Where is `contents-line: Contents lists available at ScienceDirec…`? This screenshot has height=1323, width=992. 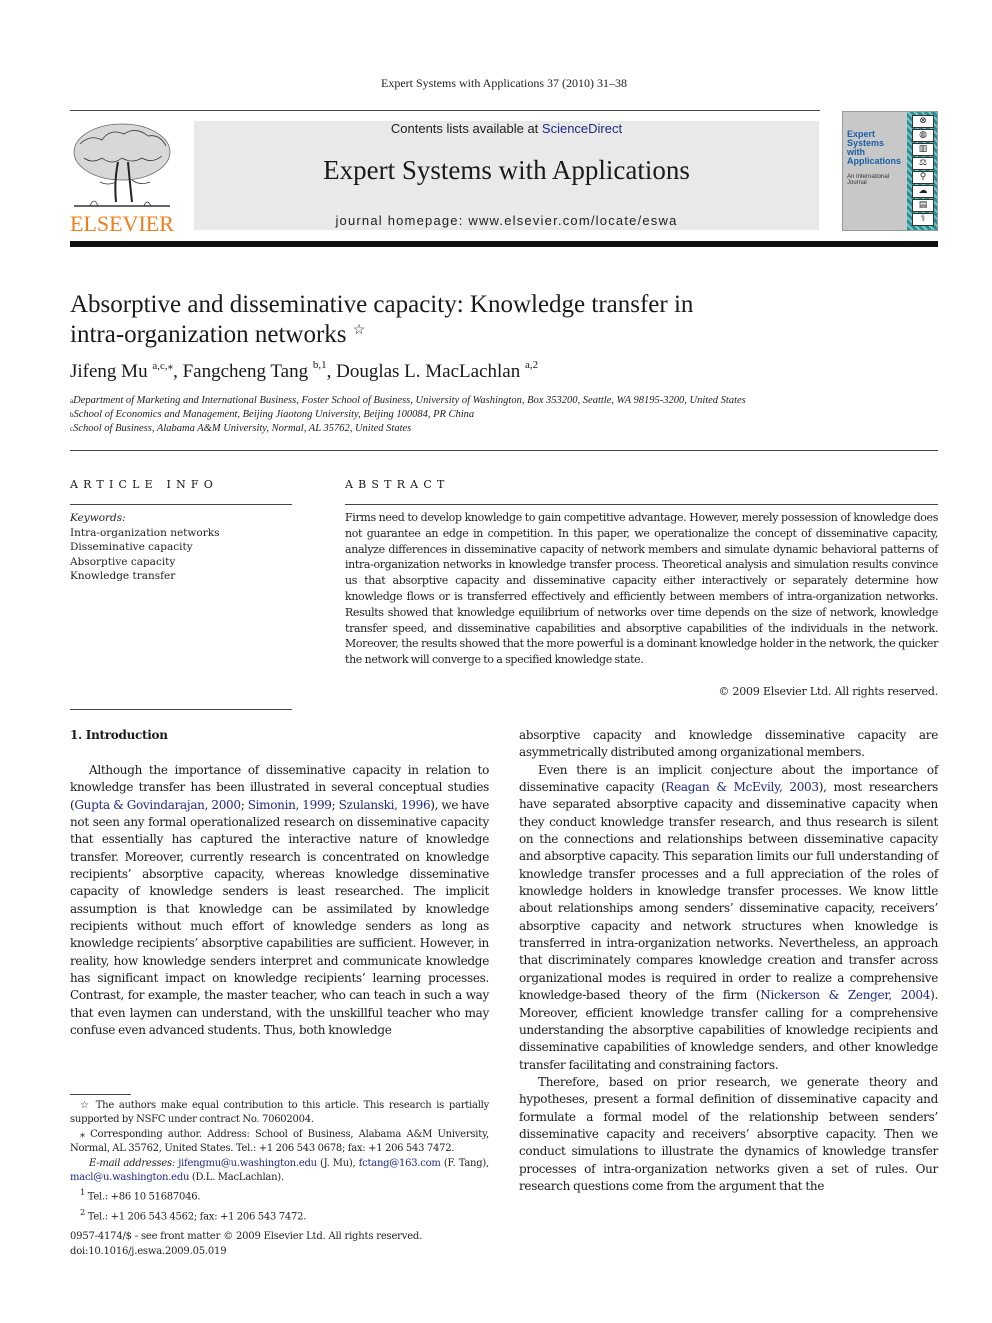 contents-line: Contents lists available at ScienceDirec… is located at coordinates (506, 128).